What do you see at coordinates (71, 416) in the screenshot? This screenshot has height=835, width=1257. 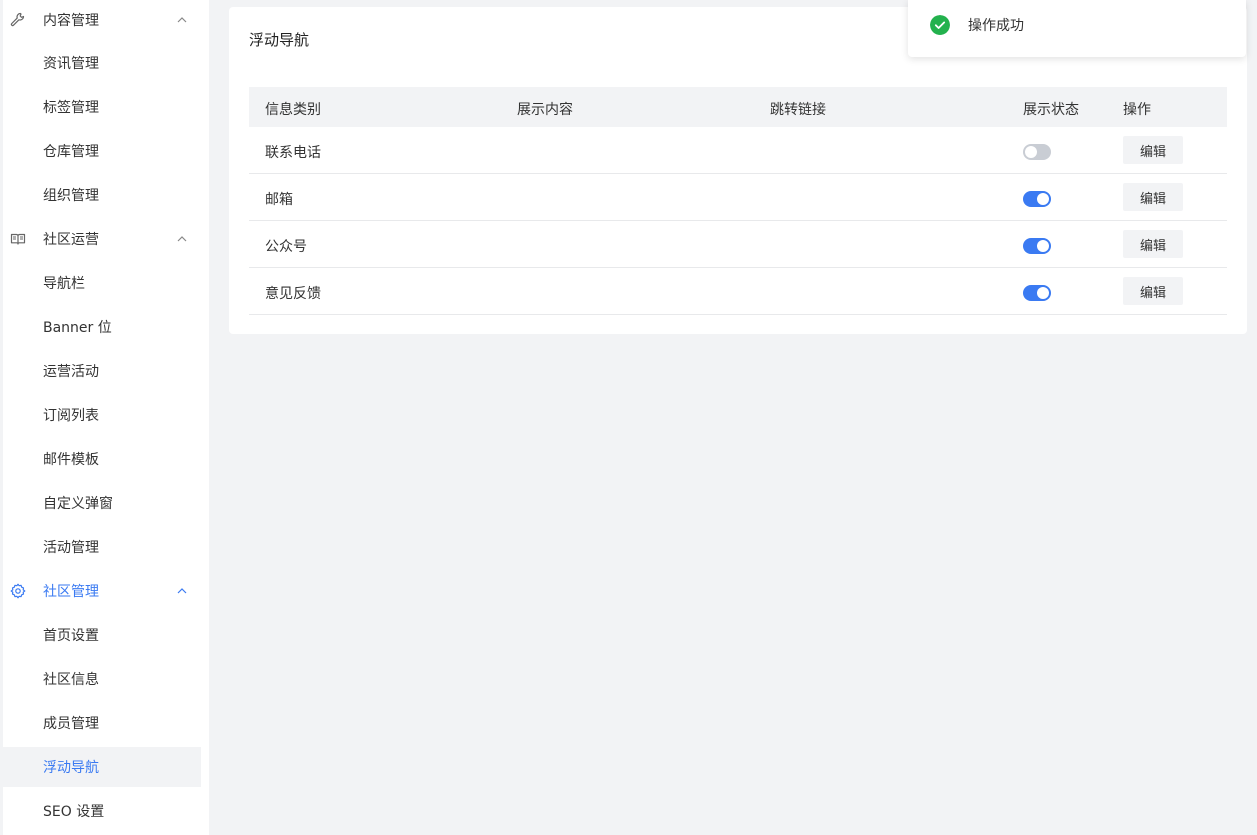 I see `sidebar-item-label: 订阅列表` at bounding box center [71, 416].